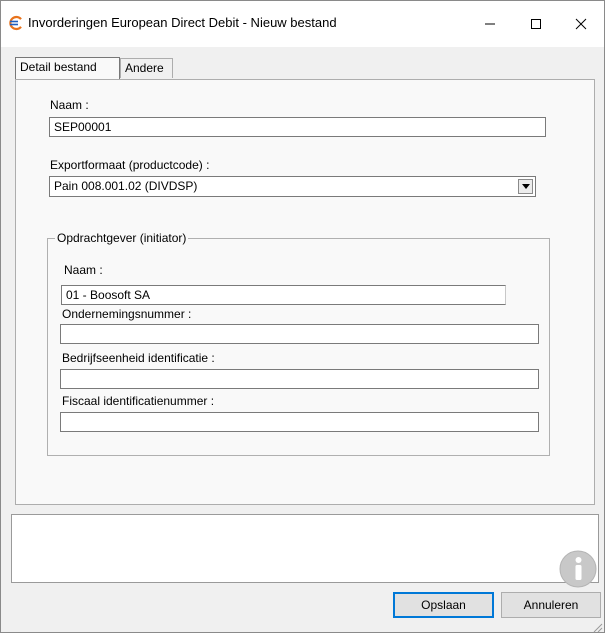  What do you see at coordinates (443, 605) in the screenshot?
I see `save-button: Opslaan` at bounding box center [443, 605].